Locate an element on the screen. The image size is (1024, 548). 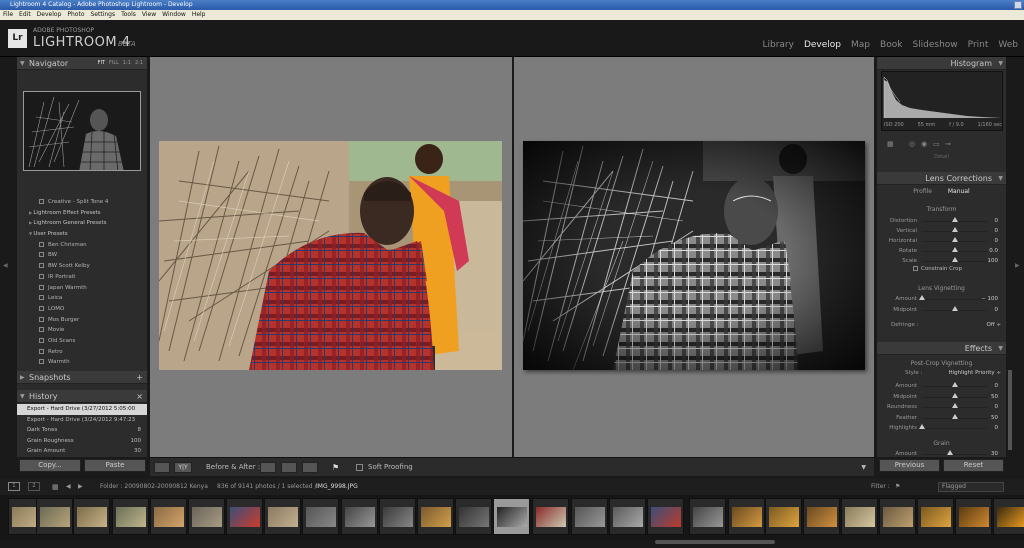
preset-folder: ▶ Lightroom General Presets is located at coordinates (82, 223).